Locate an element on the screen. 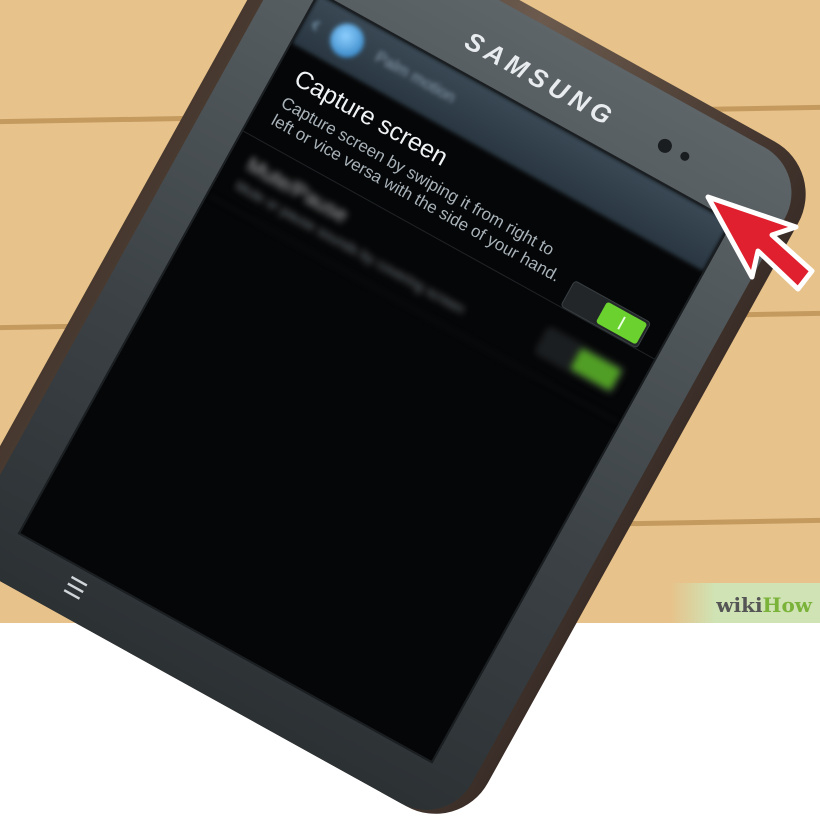  wikihow-watermark: wikiHow is located at coordinates (745, 603).